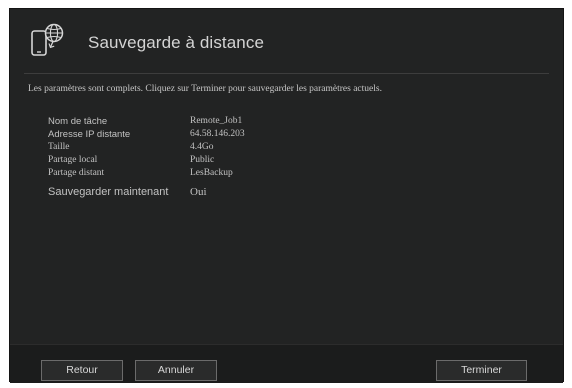 This screenshot has width=572, height=388. Describe the element at coordinates (286, 363) in the screenshot. I see `dialog-footer: Retour Annuler Terminer` at that location.